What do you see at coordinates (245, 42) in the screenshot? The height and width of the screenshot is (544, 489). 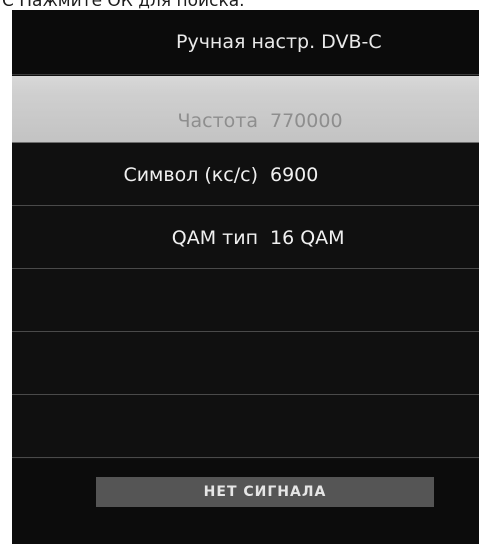 I see `menu-title: Ручная настр. DVB-C` at bounding box center [245, 42].